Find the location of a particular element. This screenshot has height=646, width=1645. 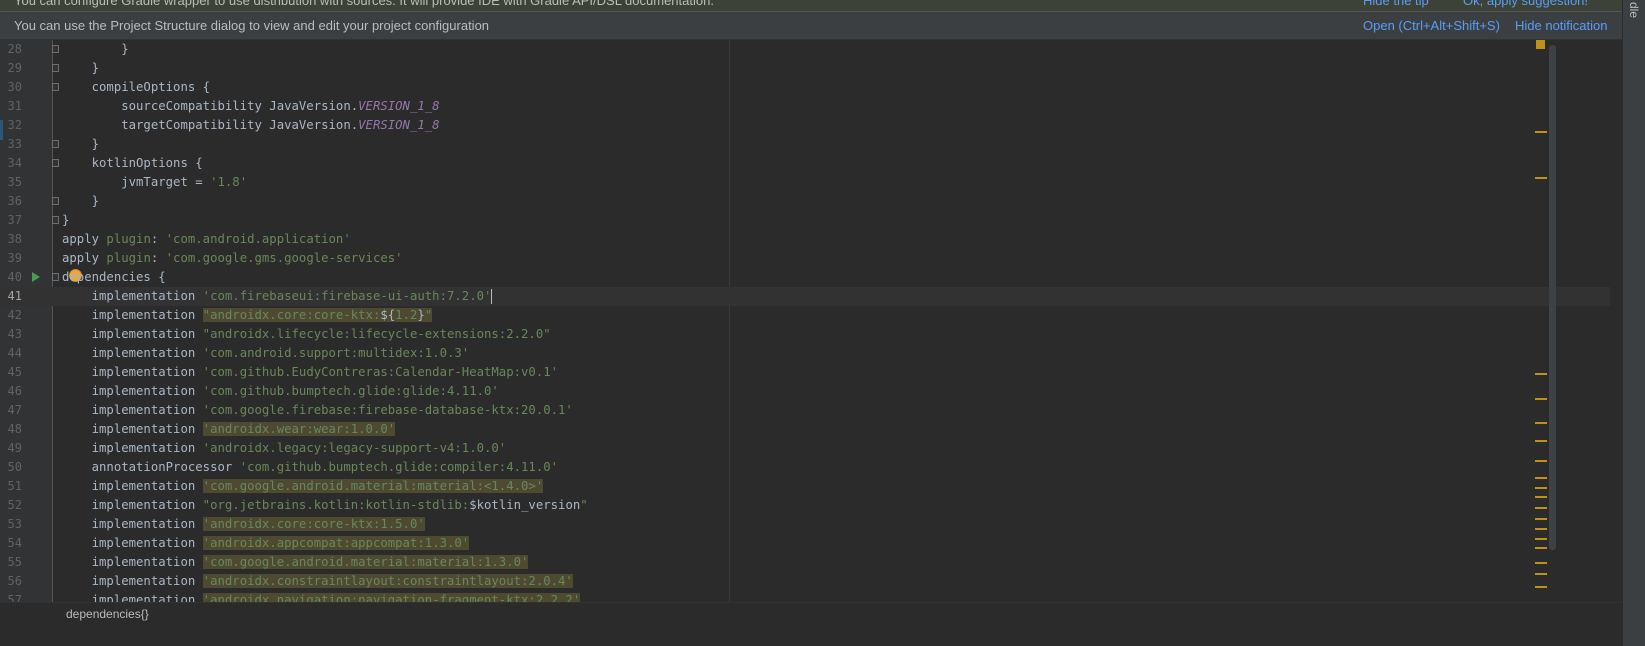

line-number: 39 is located at coordinates (11, 258).